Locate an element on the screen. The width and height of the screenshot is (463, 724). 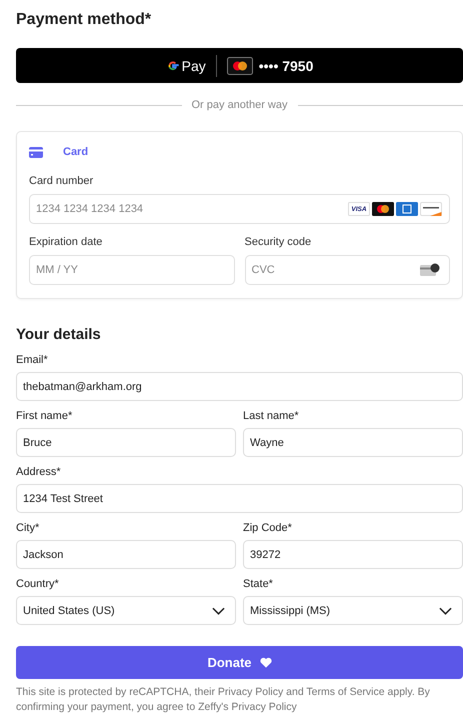
field-label: Zip Code* is located at coordinates (268, 528).